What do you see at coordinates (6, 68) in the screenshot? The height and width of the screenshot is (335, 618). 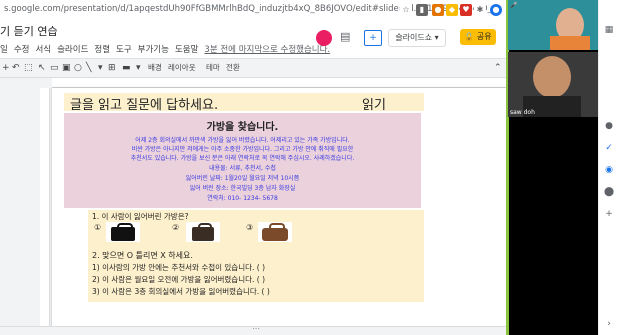 I see `new-slide-icon: +` at bounding box center [6, 68].